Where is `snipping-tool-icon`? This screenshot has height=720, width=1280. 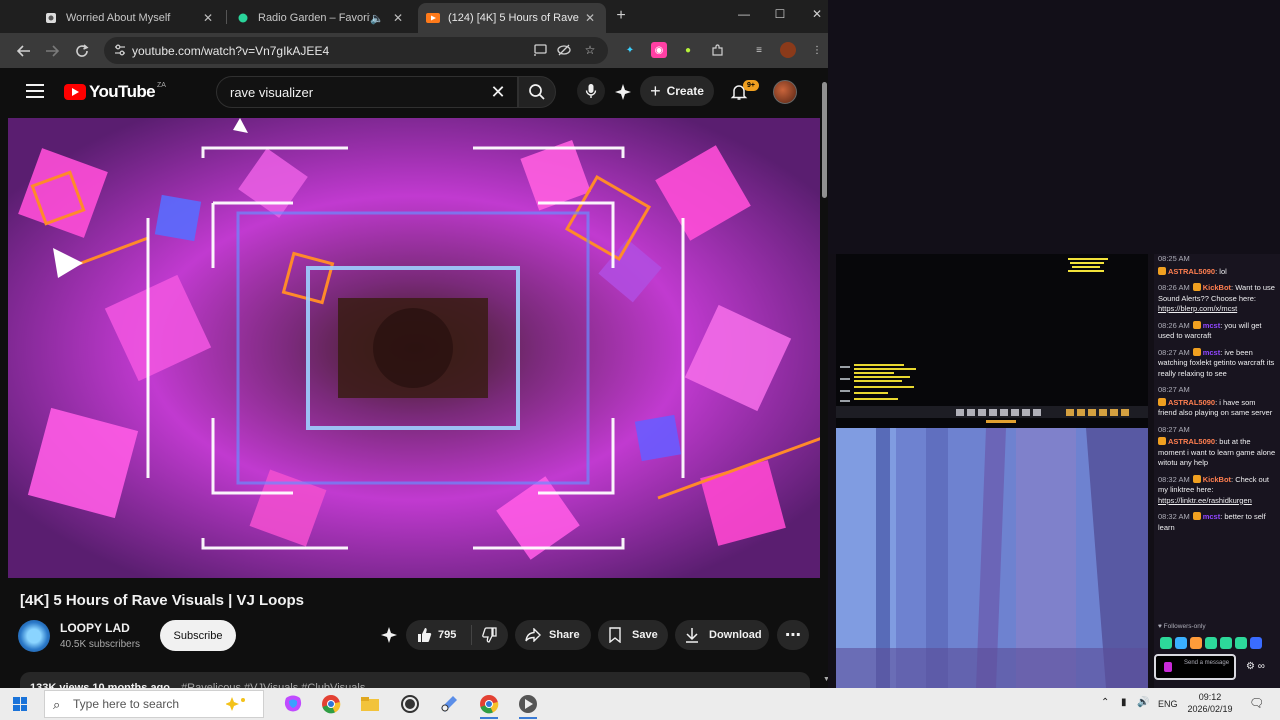 snipping-tool-icon is located at coordinates (449, 704).